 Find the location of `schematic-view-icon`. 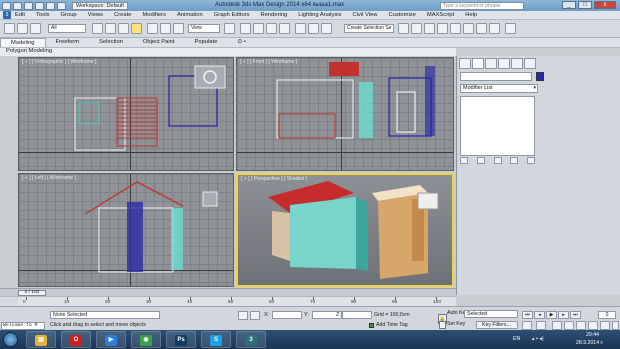

schematic-view-icon is located at coordinates (442, 28).